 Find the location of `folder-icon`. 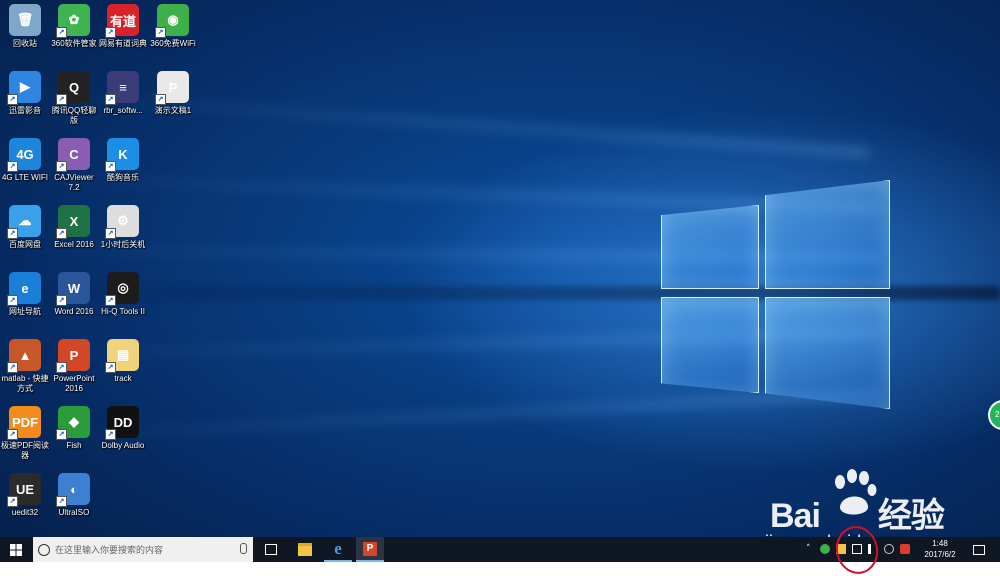

folder-icon is located at coordinates (305, 549).